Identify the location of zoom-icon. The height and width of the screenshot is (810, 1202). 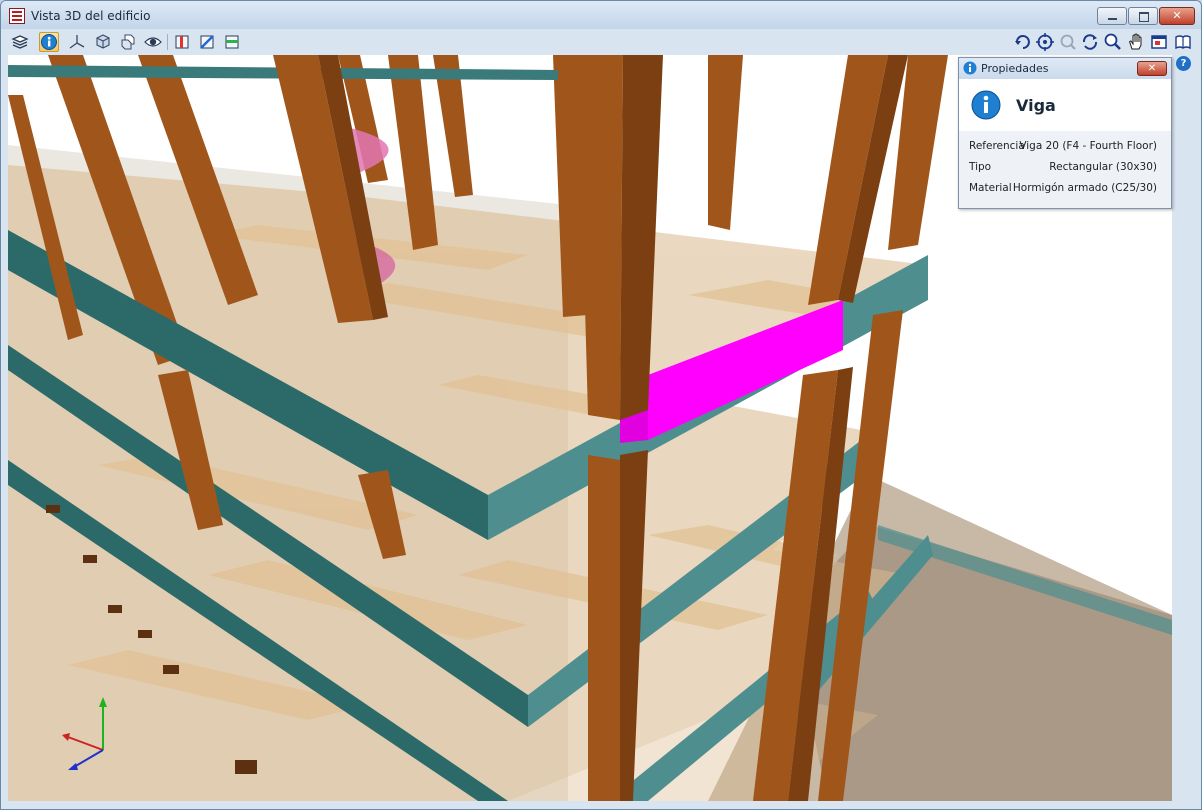
(1113, 42).